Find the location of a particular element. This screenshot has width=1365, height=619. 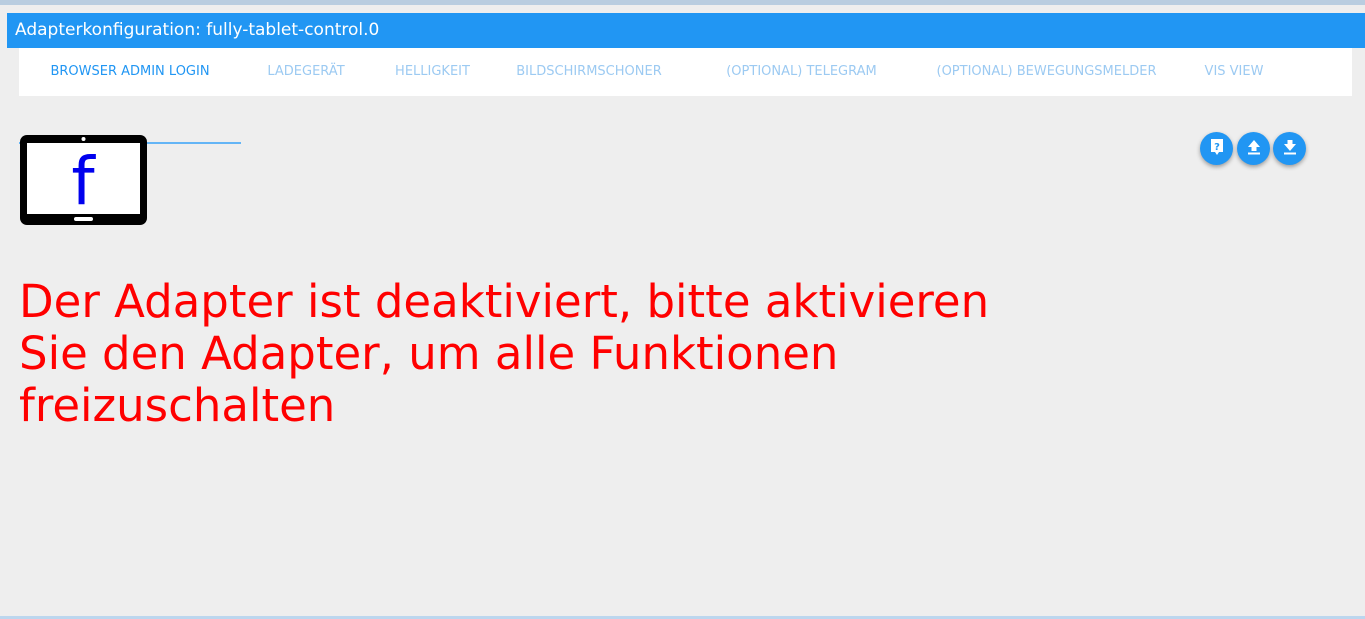

tab-helligkeit: HELLIGKEIT is located at coordinates (432, 72).